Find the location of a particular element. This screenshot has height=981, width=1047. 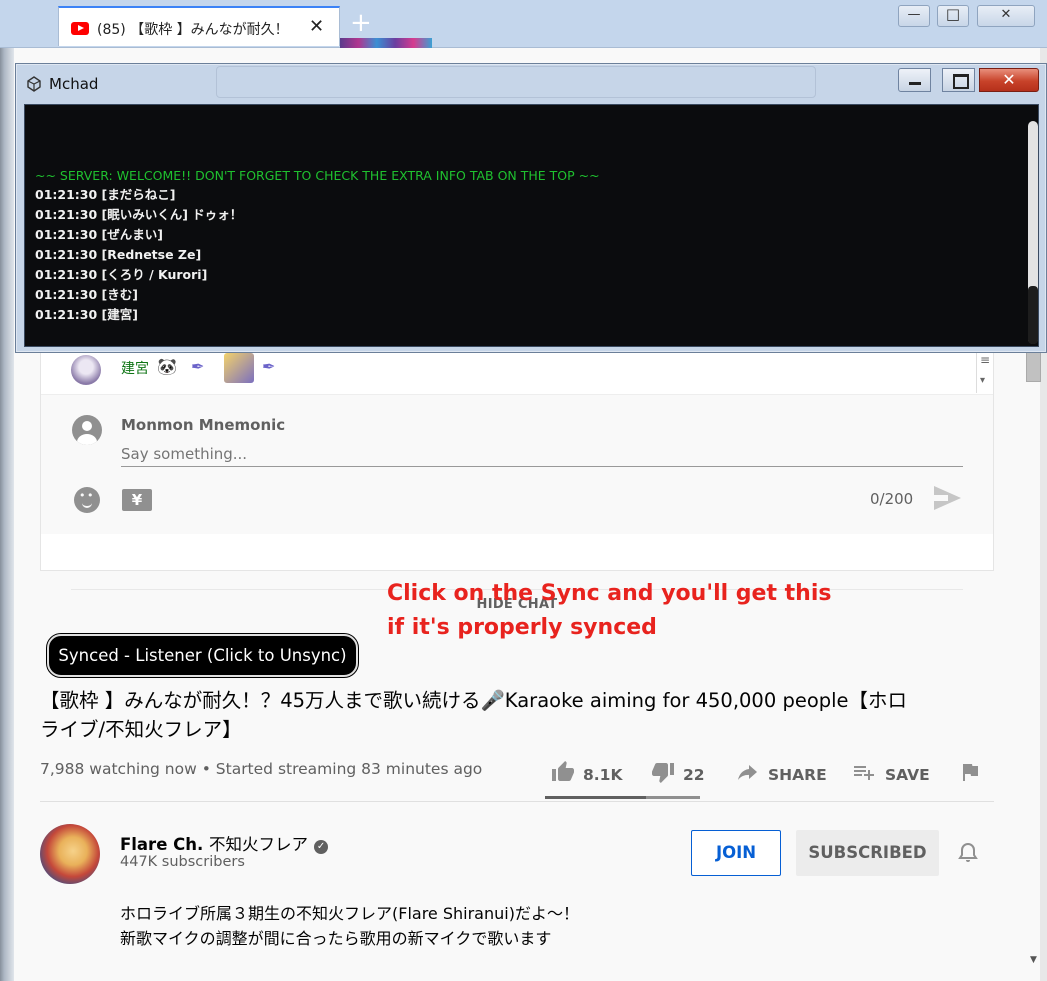

like-button: 8.1K is located at coordinates (586, 774).